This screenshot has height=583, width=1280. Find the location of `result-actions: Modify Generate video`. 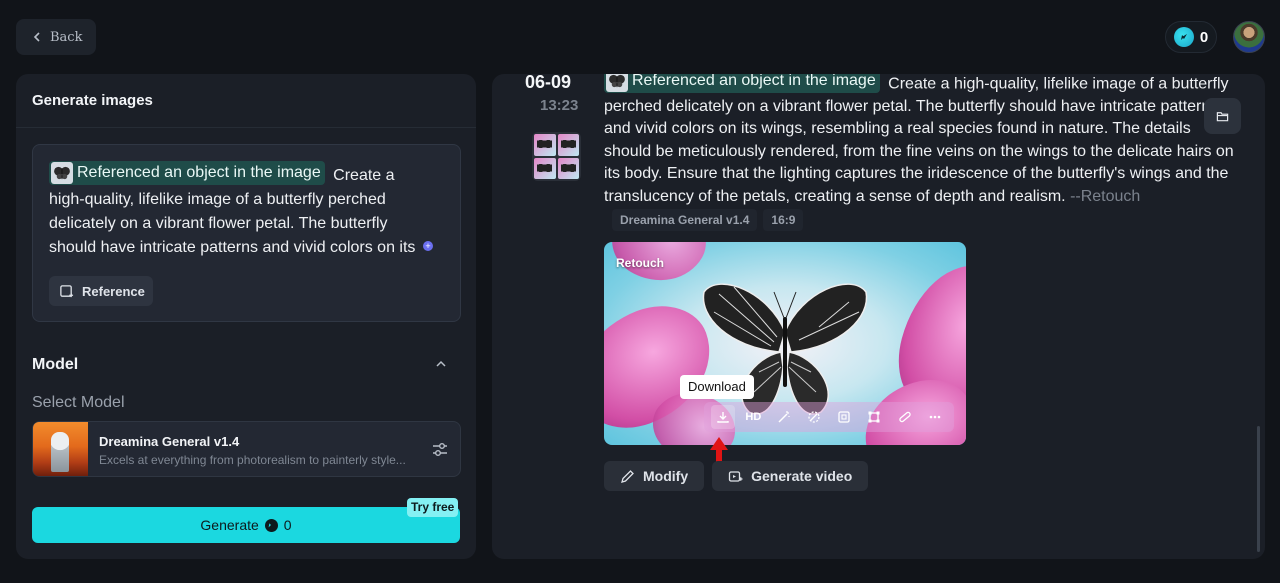

result-actions: Modify Generate video is located at coordinates (736, 476).